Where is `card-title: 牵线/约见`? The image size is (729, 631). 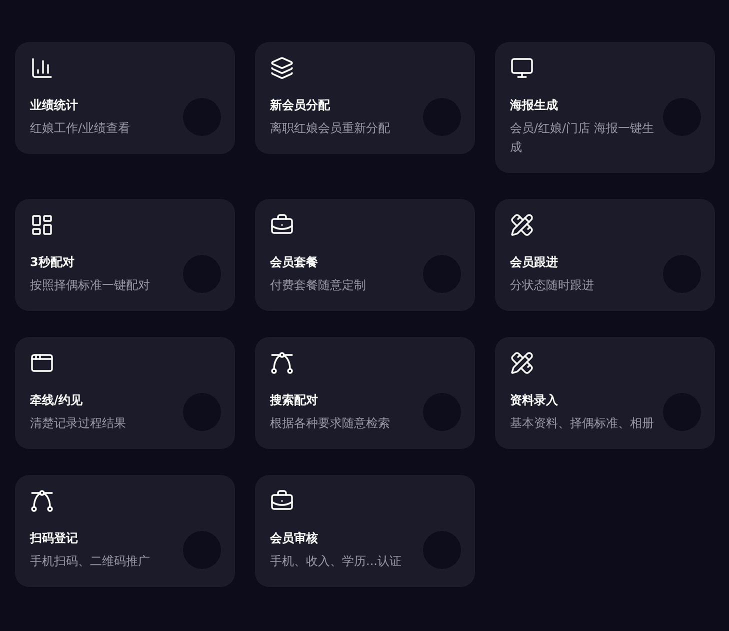 card-title: 牵线/约见 is located at coordinates (57, 400).